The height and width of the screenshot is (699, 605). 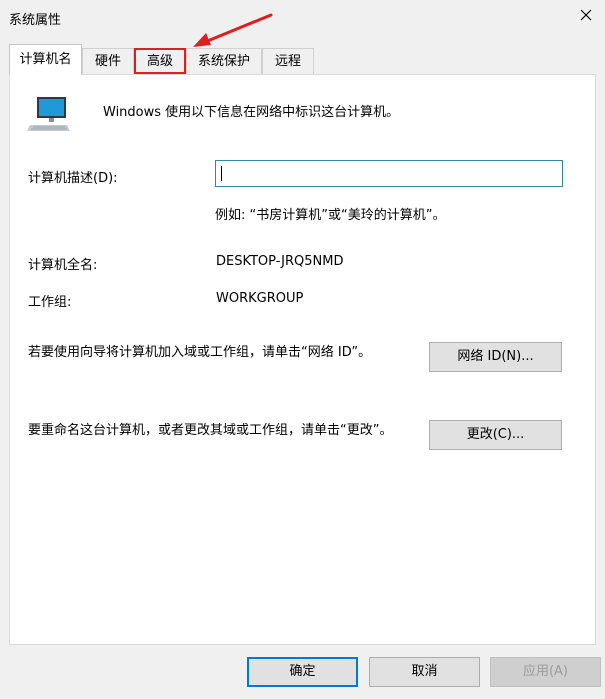 I want to click on rename-text: 要重命名这台计算机，或者更改其域或工作组，请单击“更改”。, so click(x=210, y=430).